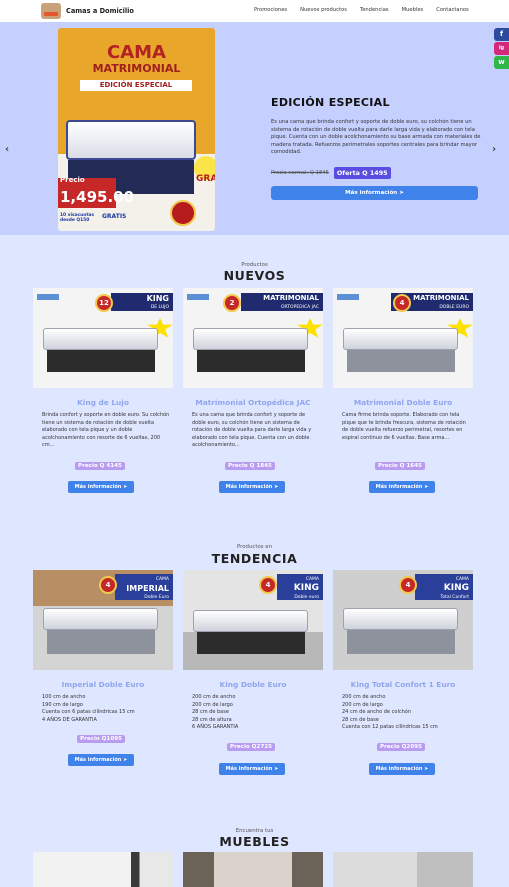 This screenshot has width=509, height=887. Describe the element at coordinates (103, 402) in the screenshot. I see `product-title: King de Lujo` at that location.